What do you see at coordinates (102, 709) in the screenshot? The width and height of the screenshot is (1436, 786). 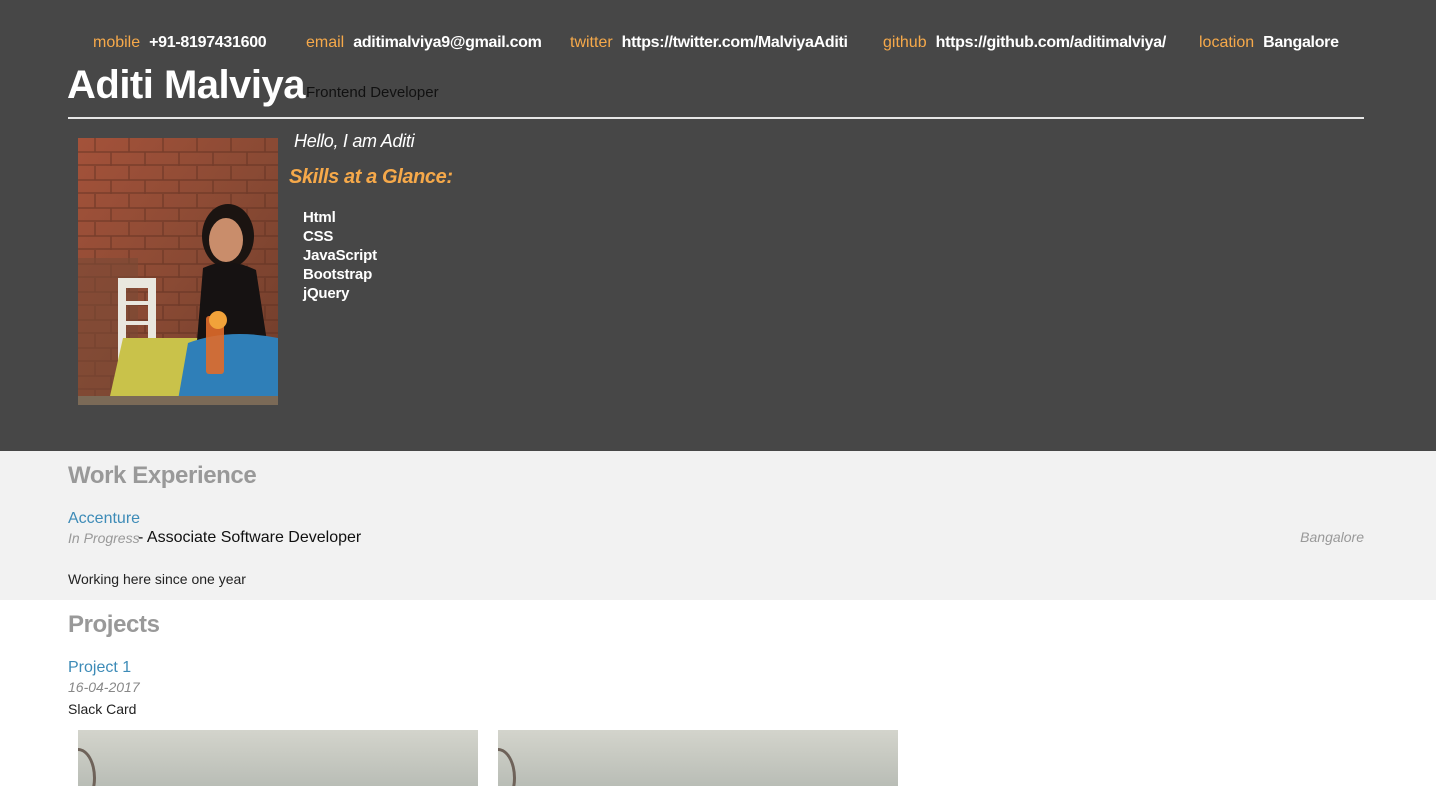 I see `project-description: Slack Card` at bounding box center [102, 709].